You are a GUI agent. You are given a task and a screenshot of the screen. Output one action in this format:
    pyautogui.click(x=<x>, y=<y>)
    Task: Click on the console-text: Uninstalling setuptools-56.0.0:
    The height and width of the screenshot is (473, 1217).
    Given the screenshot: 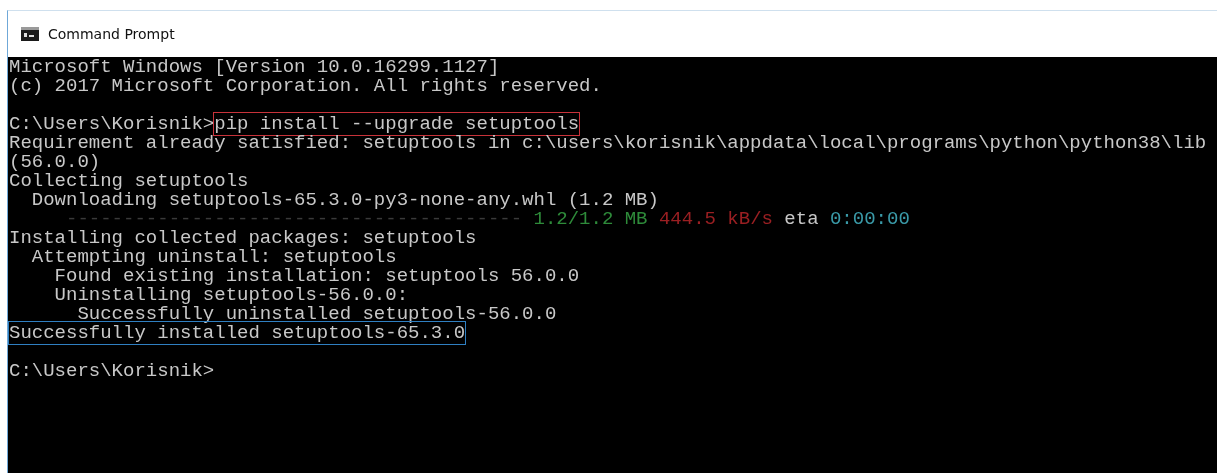 What is the action you would take?
    pyautogui.click(x=231, y=295)
    